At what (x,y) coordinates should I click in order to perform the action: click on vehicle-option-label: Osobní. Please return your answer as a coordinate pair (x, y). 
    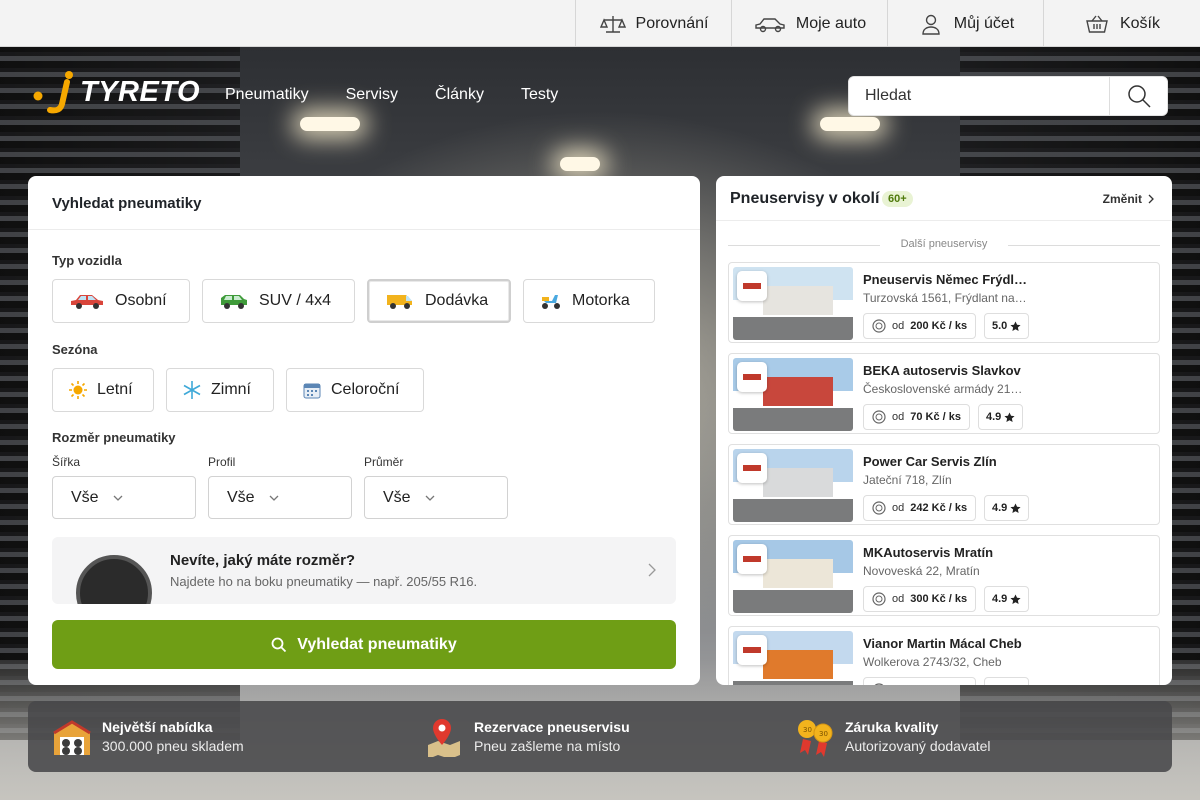
    Looking at the image, I should click on (141, 300).